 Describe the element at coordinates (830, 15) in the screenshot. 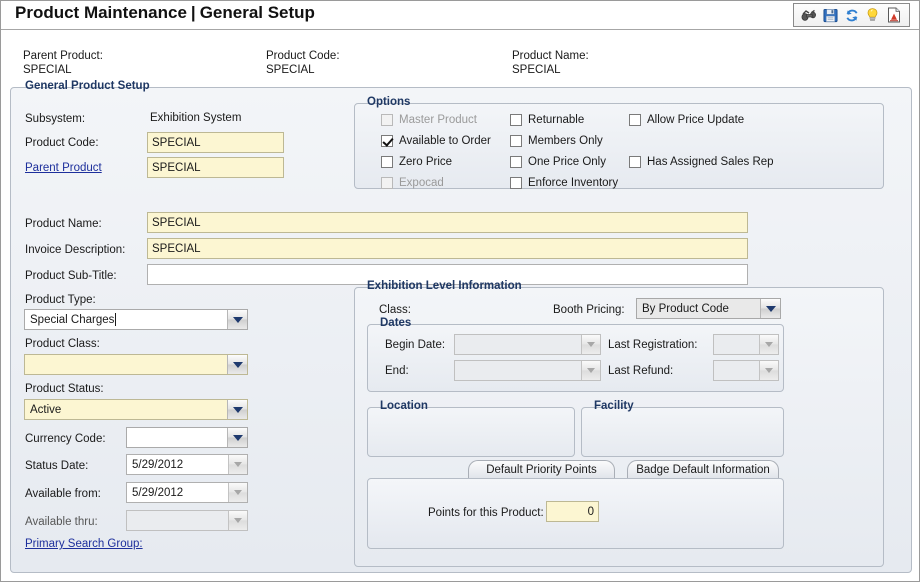

I see `save-icon` at that location.